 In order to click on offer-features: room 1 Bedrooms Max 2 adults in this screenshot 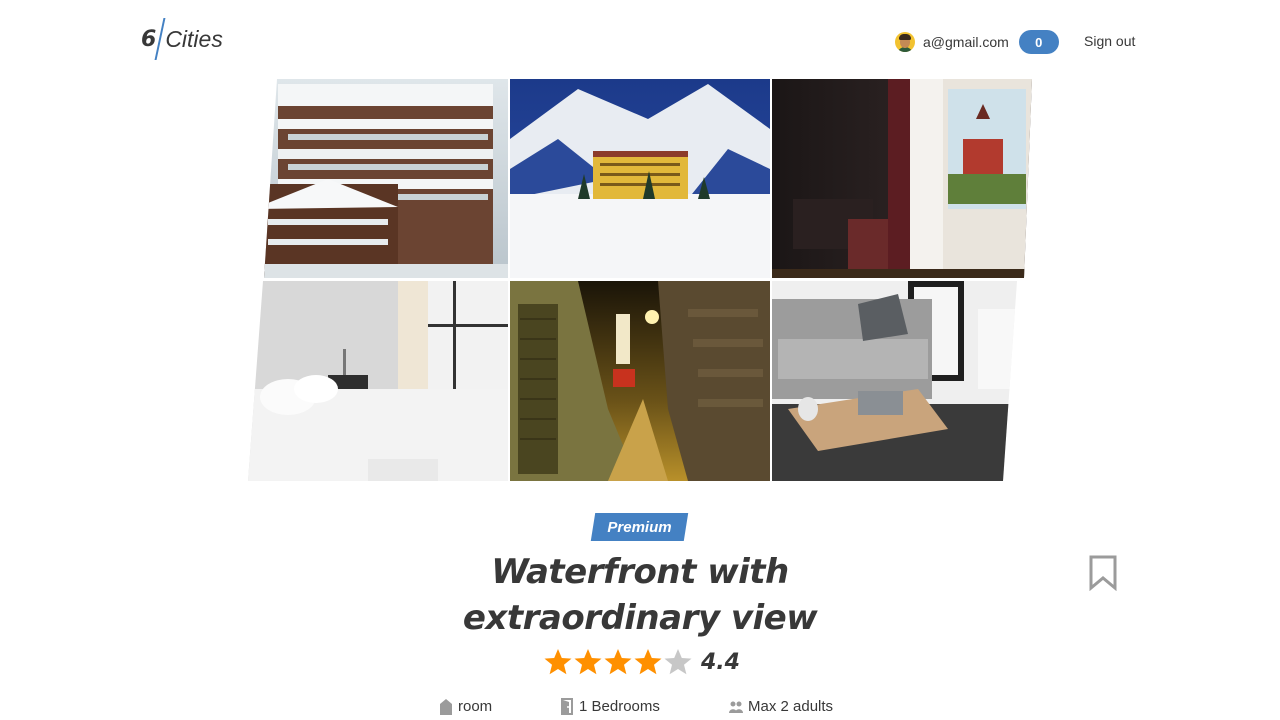, I will do `click(640, 709)`.